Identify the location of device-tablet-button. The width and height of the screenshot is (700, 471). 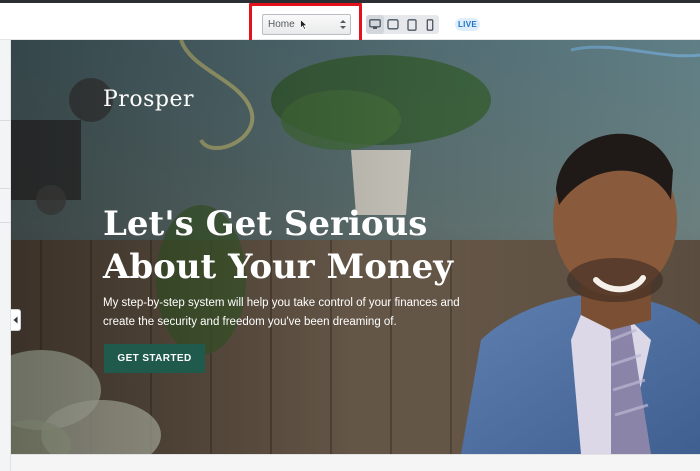
(412, 24).